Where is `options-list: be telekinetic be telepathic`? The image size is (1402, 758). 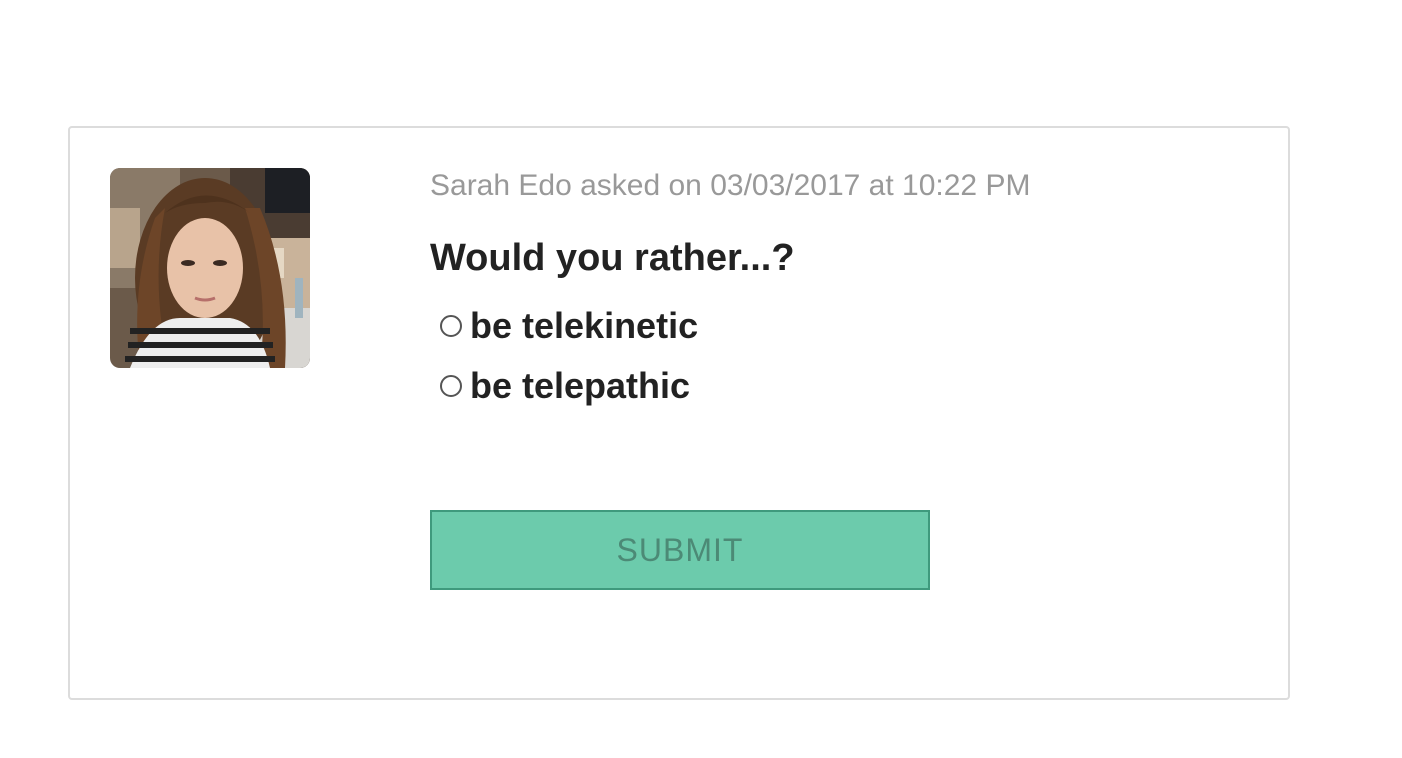 options-list: be telekinetic be telepathic is located at coordinates (830, 356).